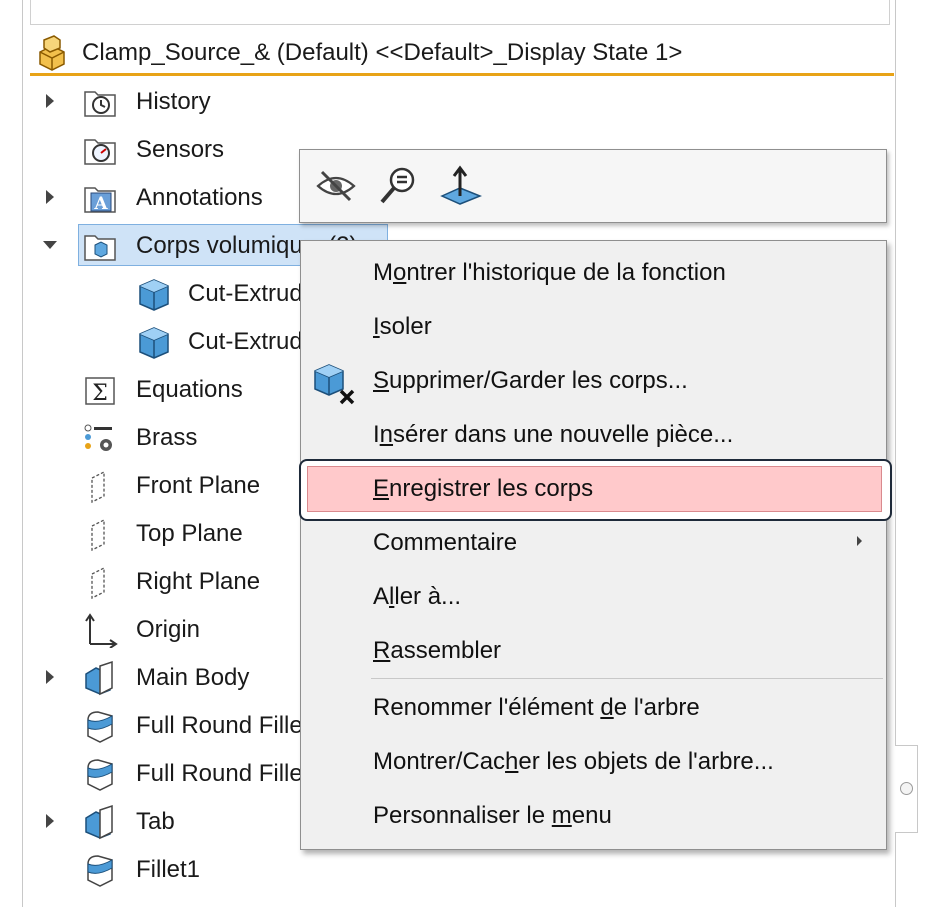  What do you see at coordinates (100, 204) in the screenshot?
I see `svg-text: A` at bounding box center [100, 204].